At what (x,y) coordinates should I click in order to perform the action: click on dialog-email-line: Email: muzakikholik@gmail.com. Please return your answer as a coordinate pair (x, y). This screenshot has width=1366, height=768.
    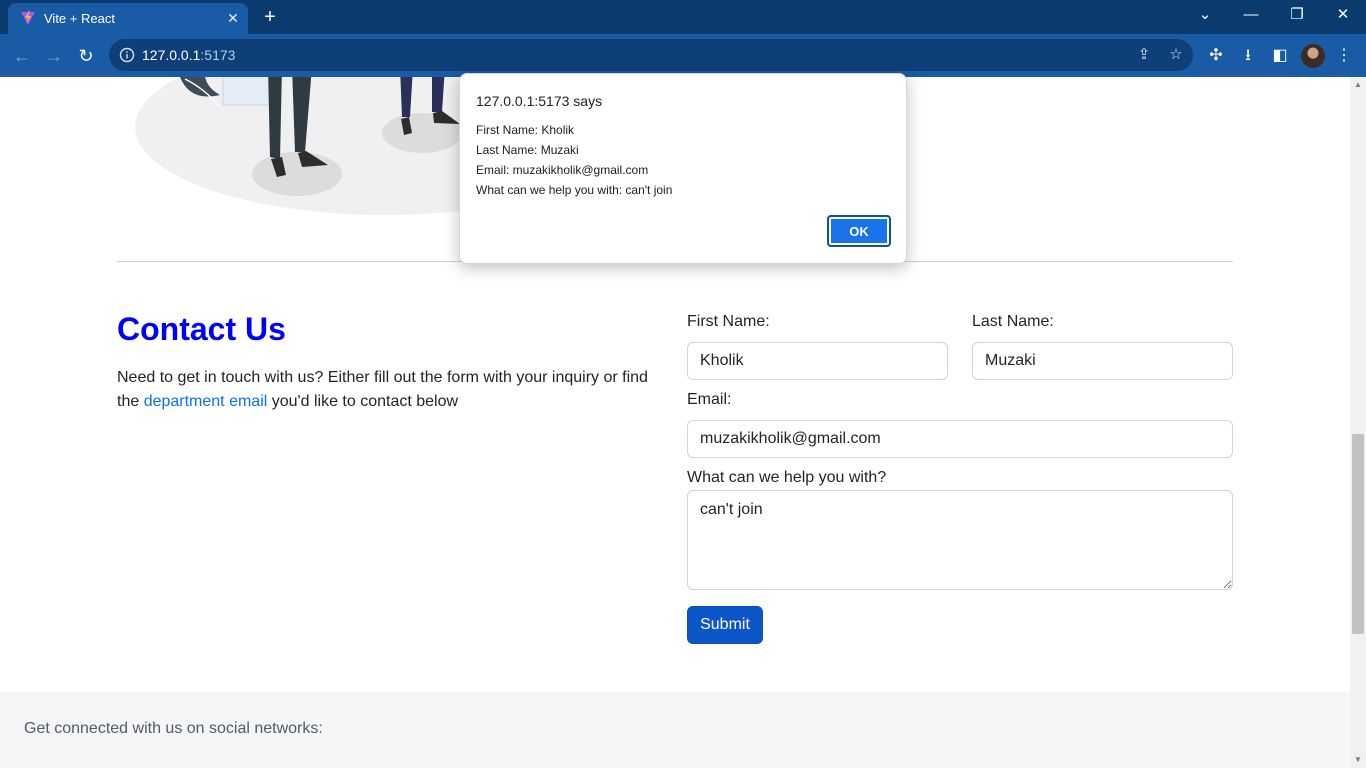
    Looking at the image, I should click on (562, 170).